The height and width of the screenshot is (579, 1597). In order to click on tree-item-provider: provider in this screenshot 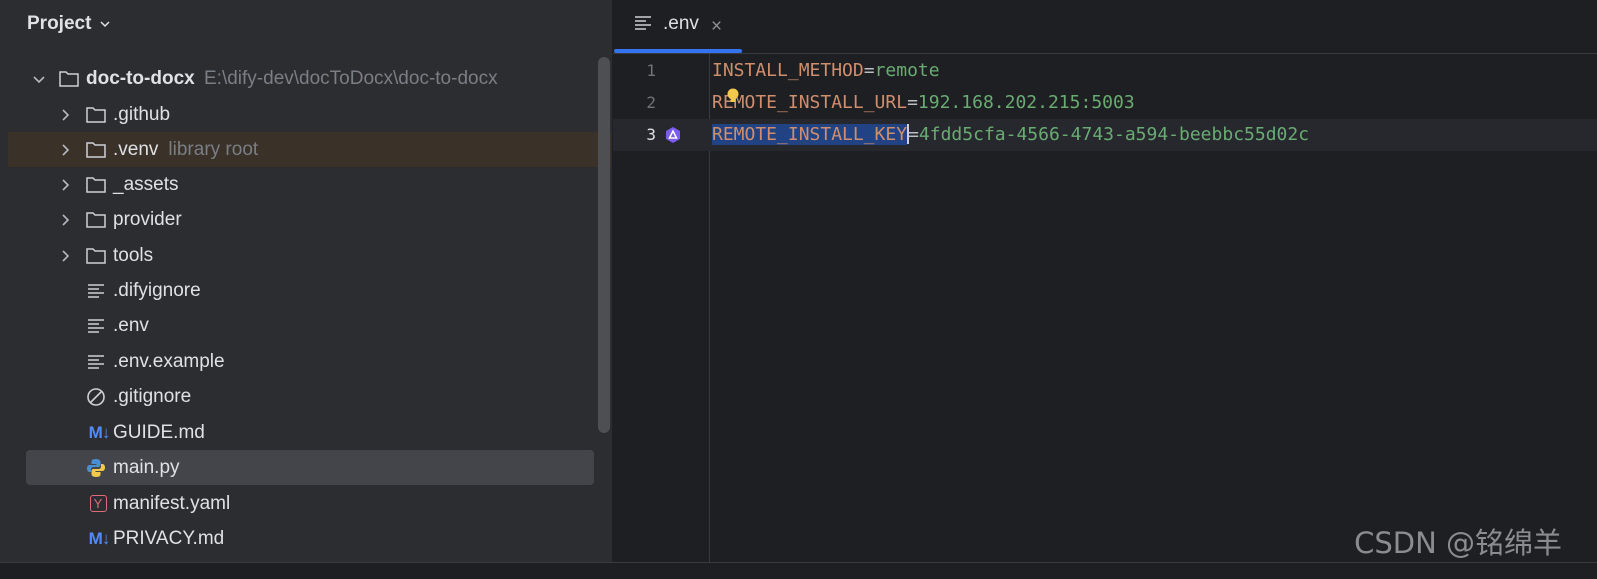, I will do `click(309, 219)`.